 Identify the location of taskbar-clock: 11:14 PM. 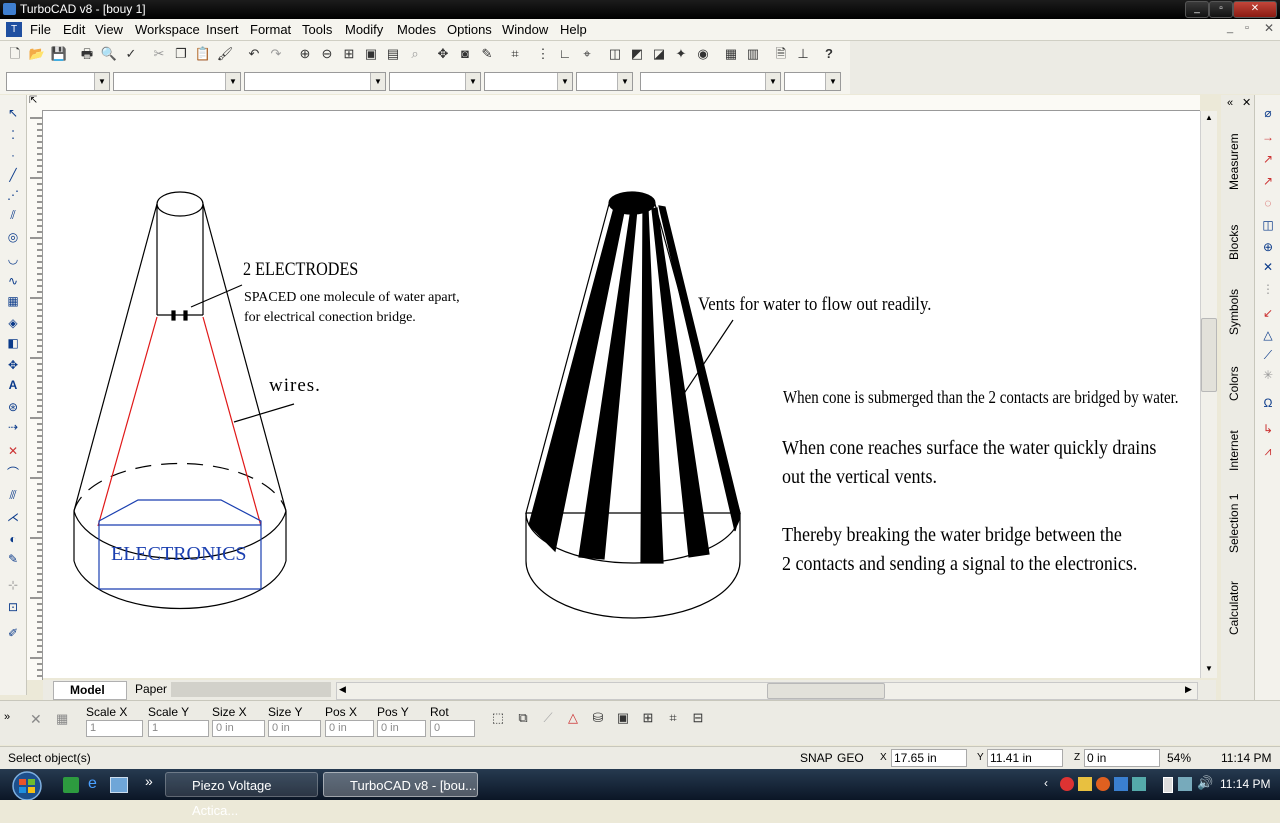
(1245, 784).